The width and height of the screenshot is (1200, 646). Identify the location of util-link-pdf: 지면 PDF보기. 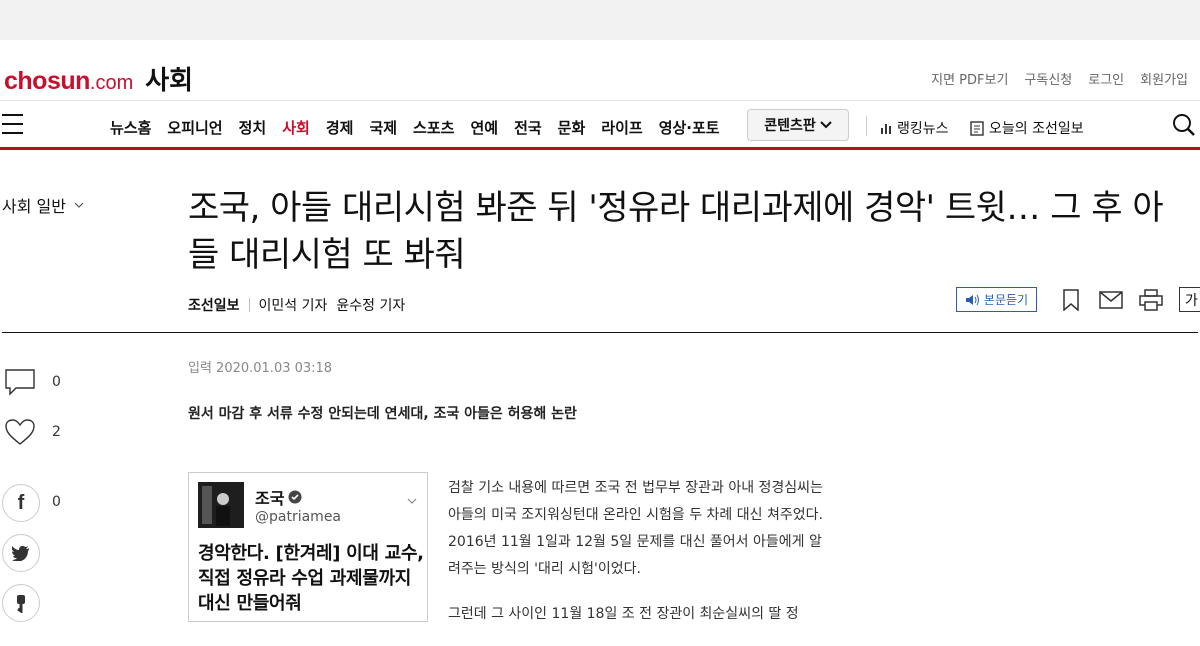
(969, 78).